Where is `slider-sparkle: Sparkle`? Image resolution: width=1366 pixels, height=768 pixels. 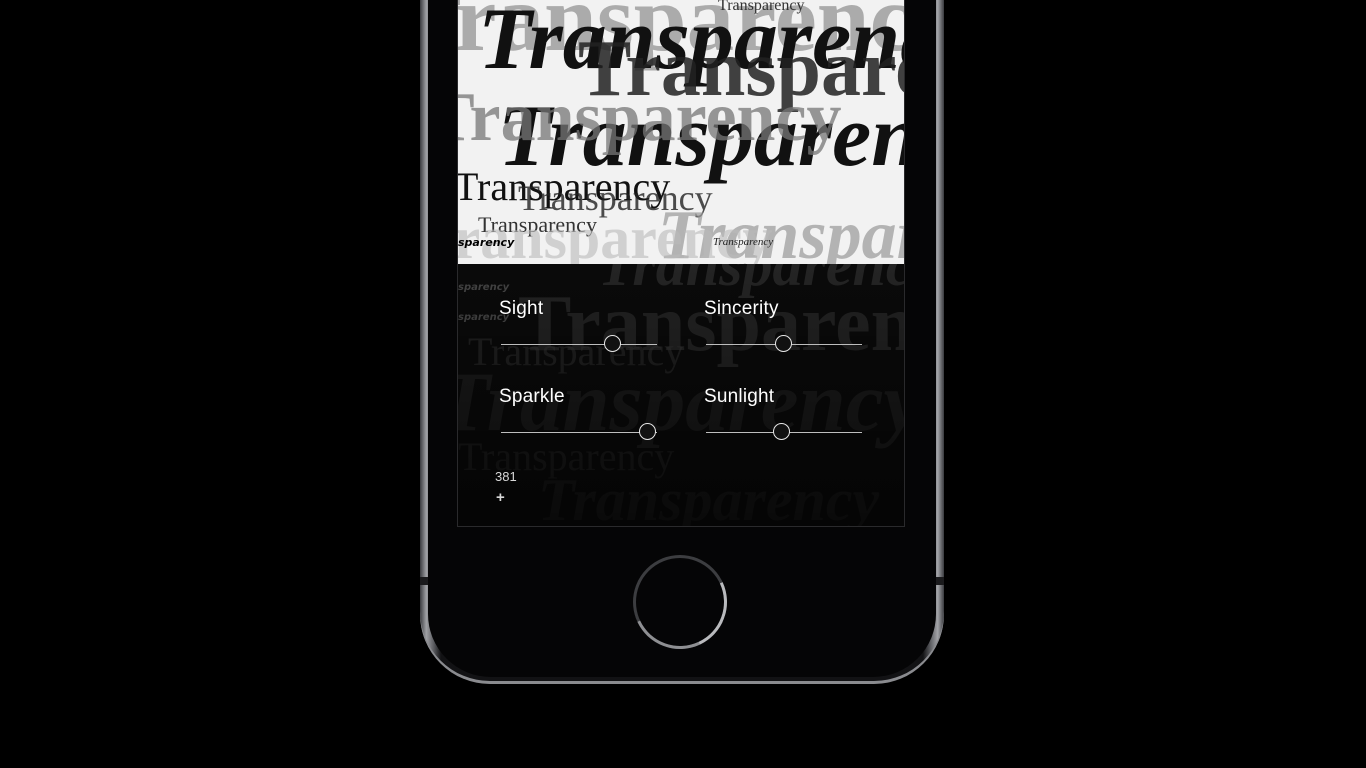
slider-sparkle: Sparkle is located at coordinates (579, 396).